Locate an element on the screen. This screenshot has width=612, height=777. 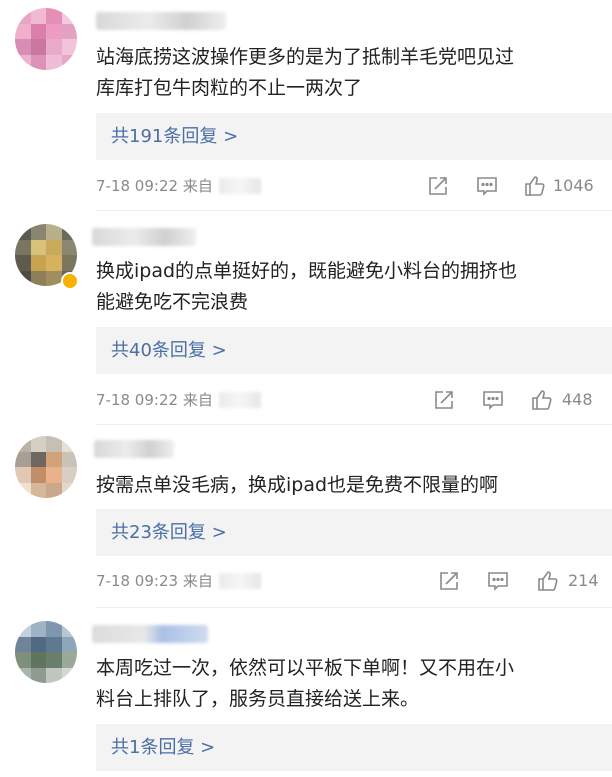
timestamp: 7-18 09:23 来自 is located at coordinates (154, 581).